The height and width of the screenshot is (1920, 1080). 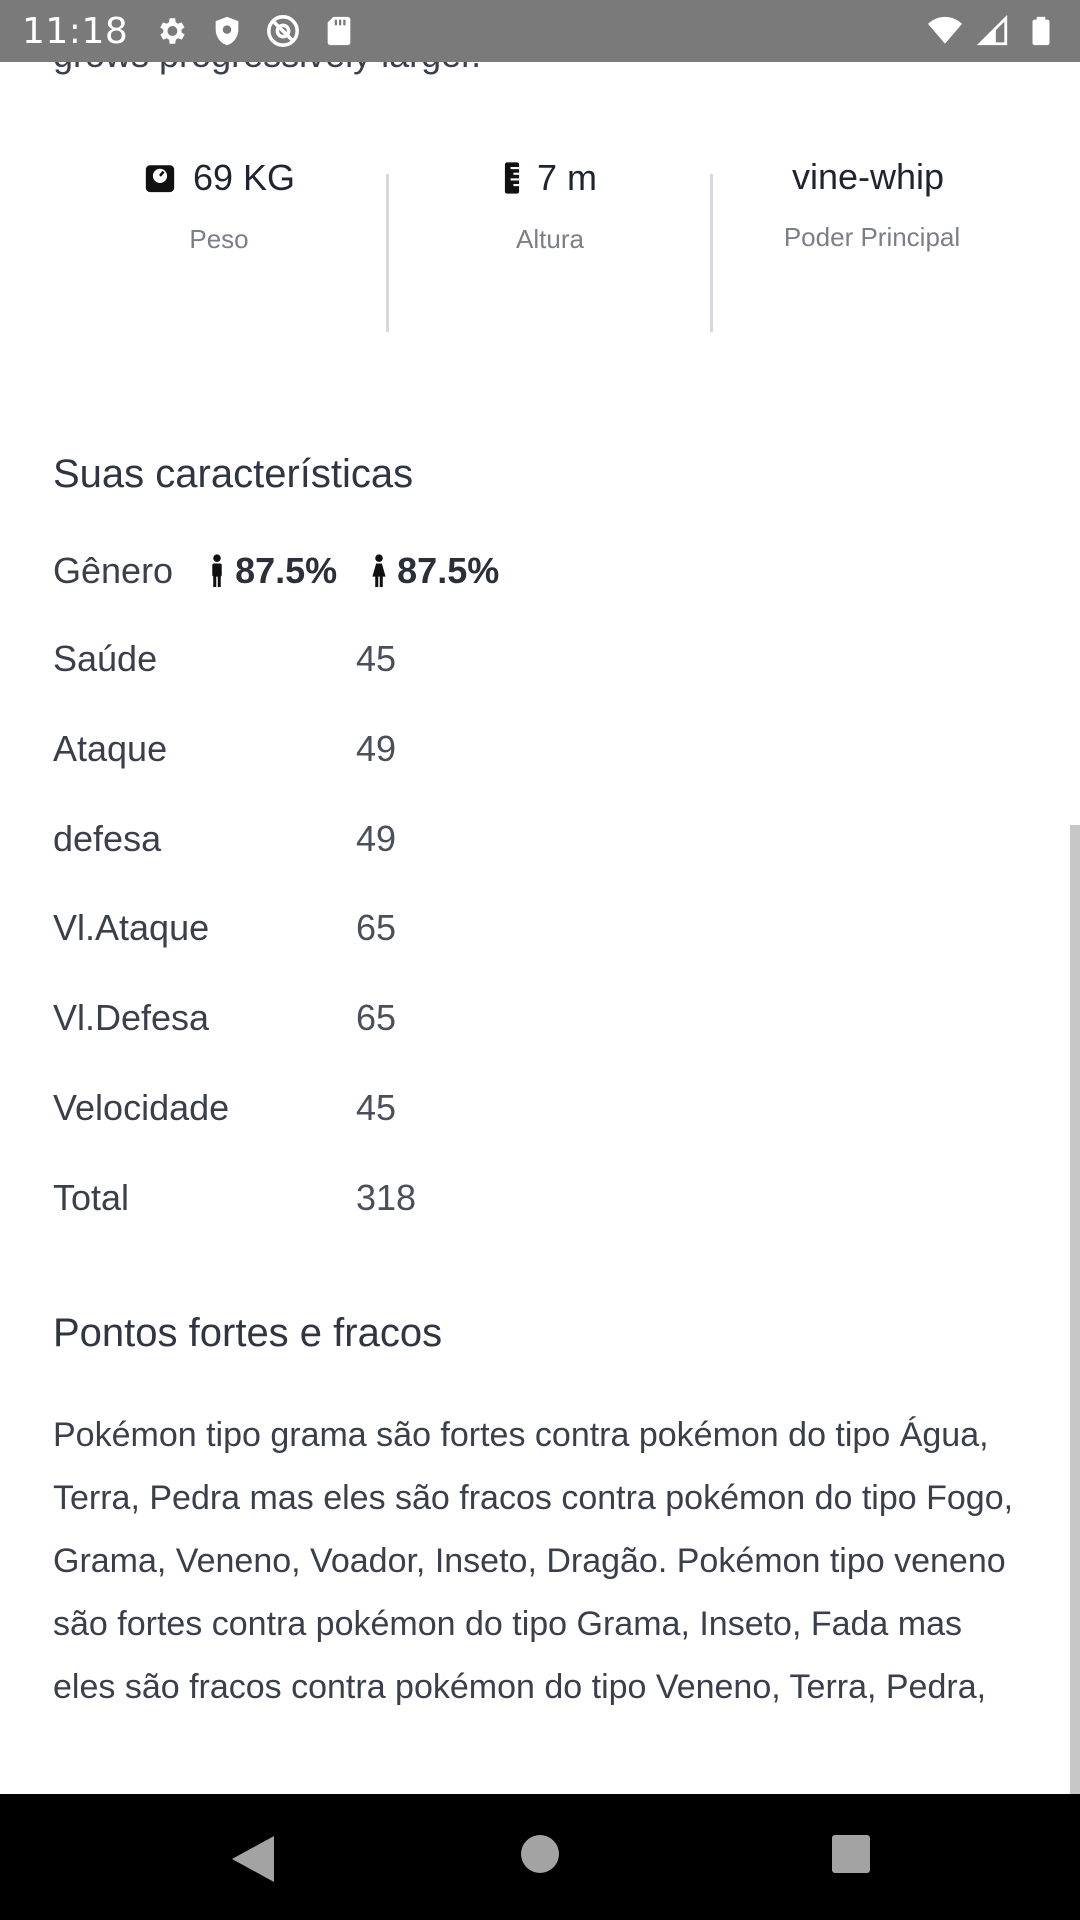 I want to click on attribute-row: defesa 49, so click(x=353, y=839).